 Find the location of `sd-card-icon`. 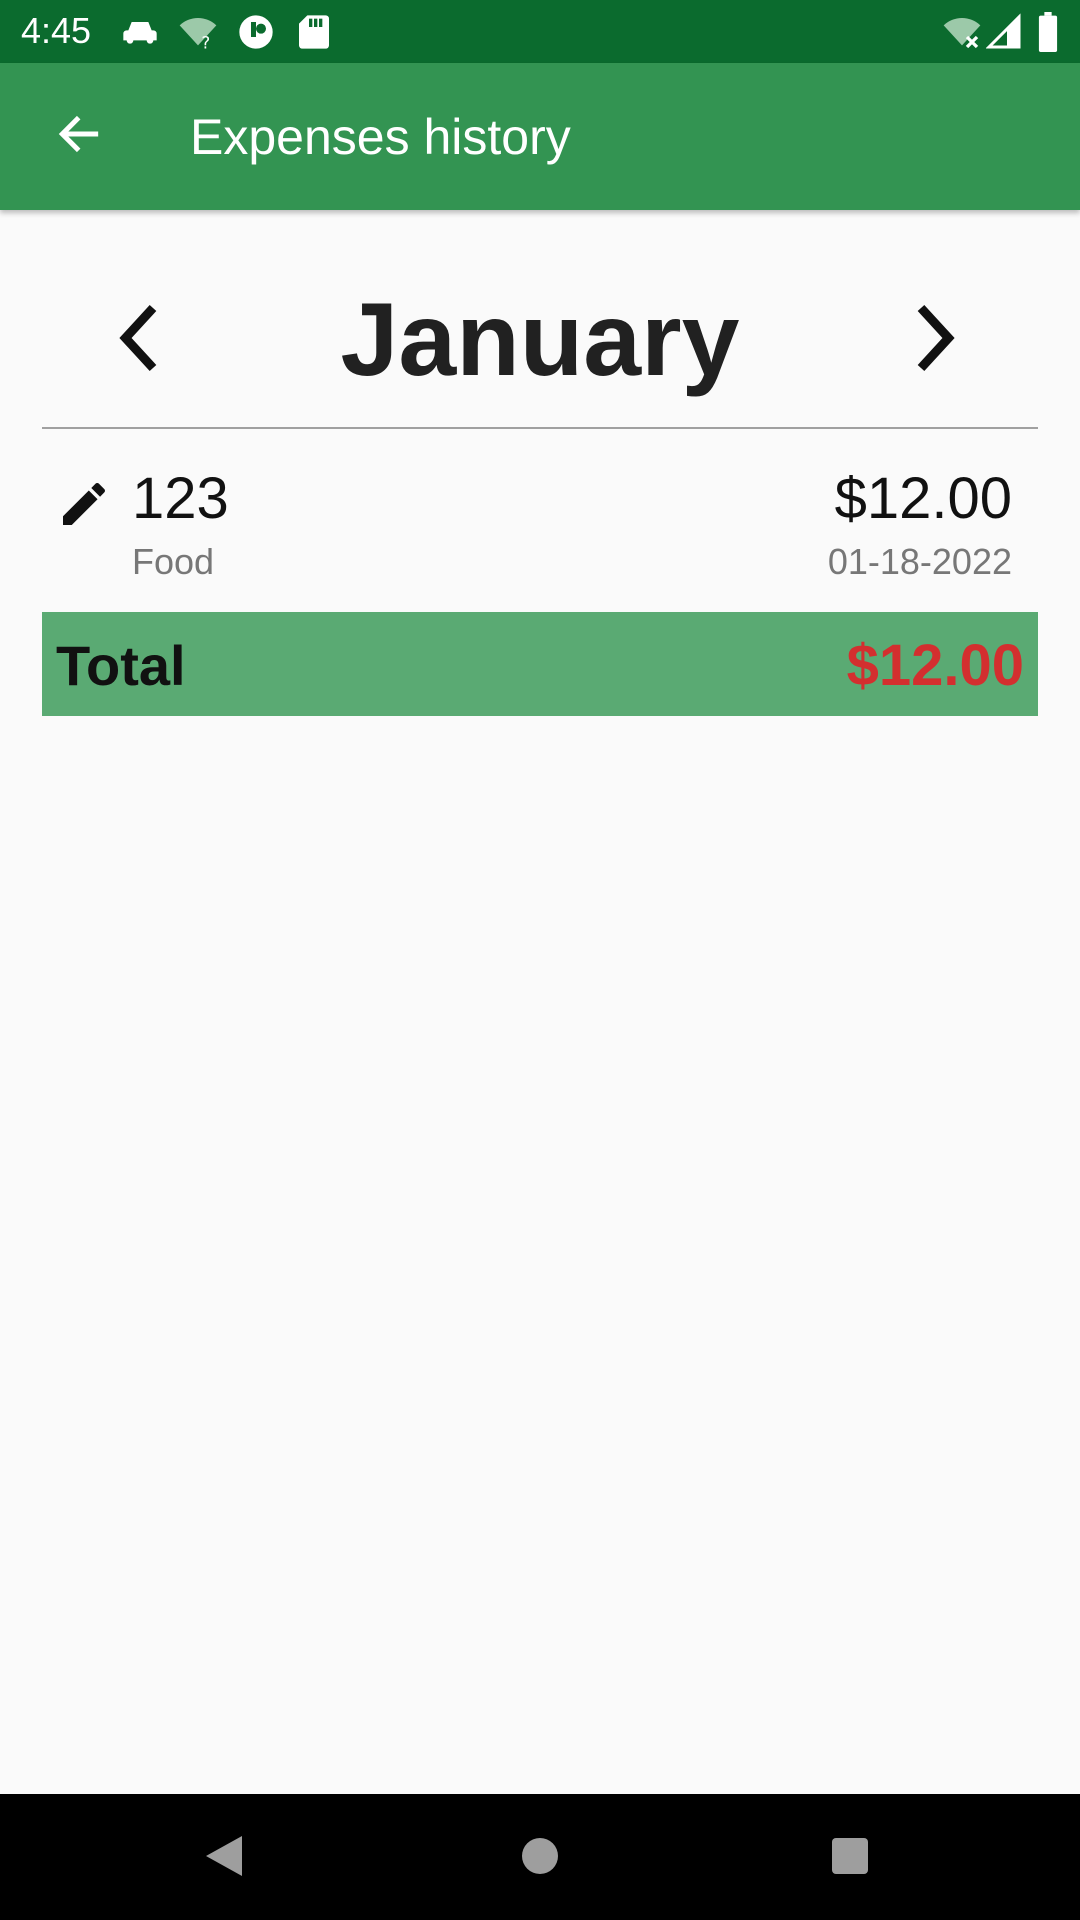

sd-card-icon is located at coordinates (314, 32).